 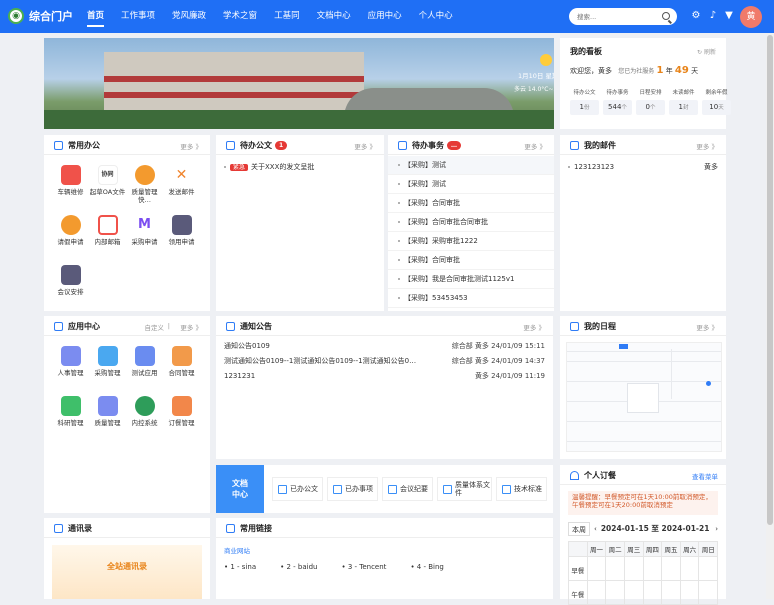 What do you see at coordinates (70, 238) in the screenshot?
I see `app-leave-request: 请假申请` at bounding box center [70, 238].